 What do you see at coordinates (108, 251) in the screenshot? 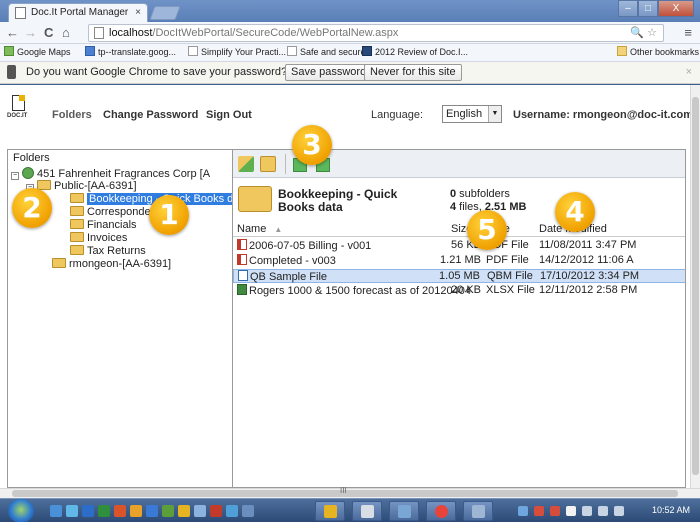
I see `tree-node-tax-returns: Tax Returns` at bounding box center [108, 251].